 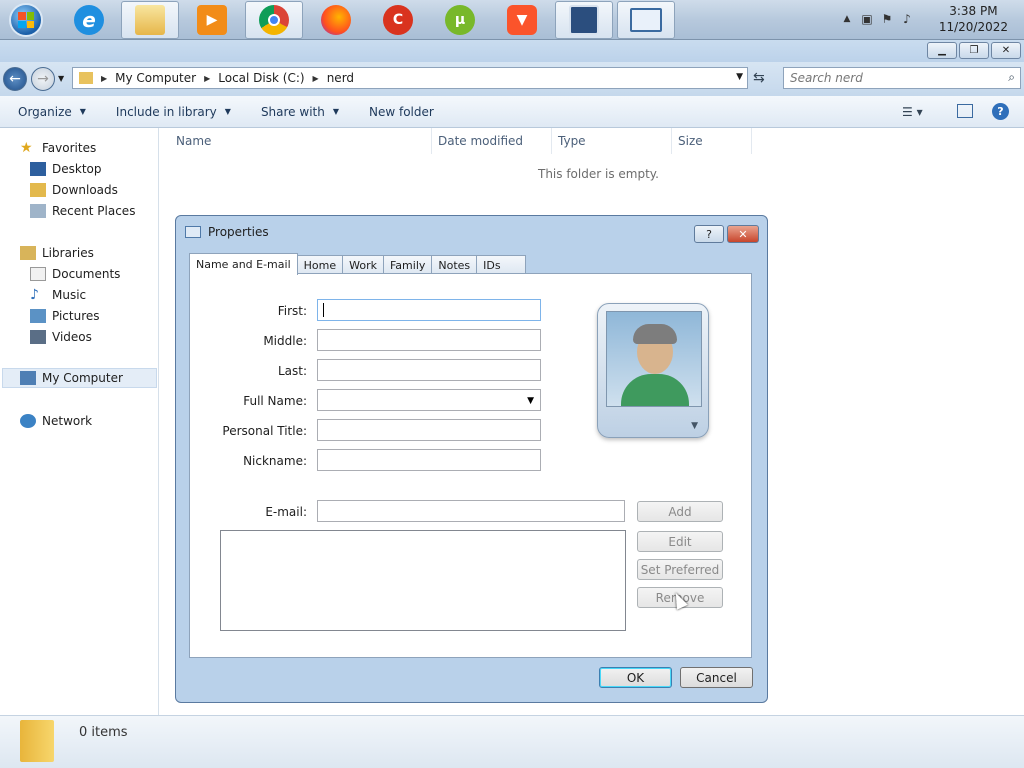 What do you see at coordinates (739, 77) in the screenshot?
I see `address-dropdown-icon: ▼` at bounding box center [739, 77].